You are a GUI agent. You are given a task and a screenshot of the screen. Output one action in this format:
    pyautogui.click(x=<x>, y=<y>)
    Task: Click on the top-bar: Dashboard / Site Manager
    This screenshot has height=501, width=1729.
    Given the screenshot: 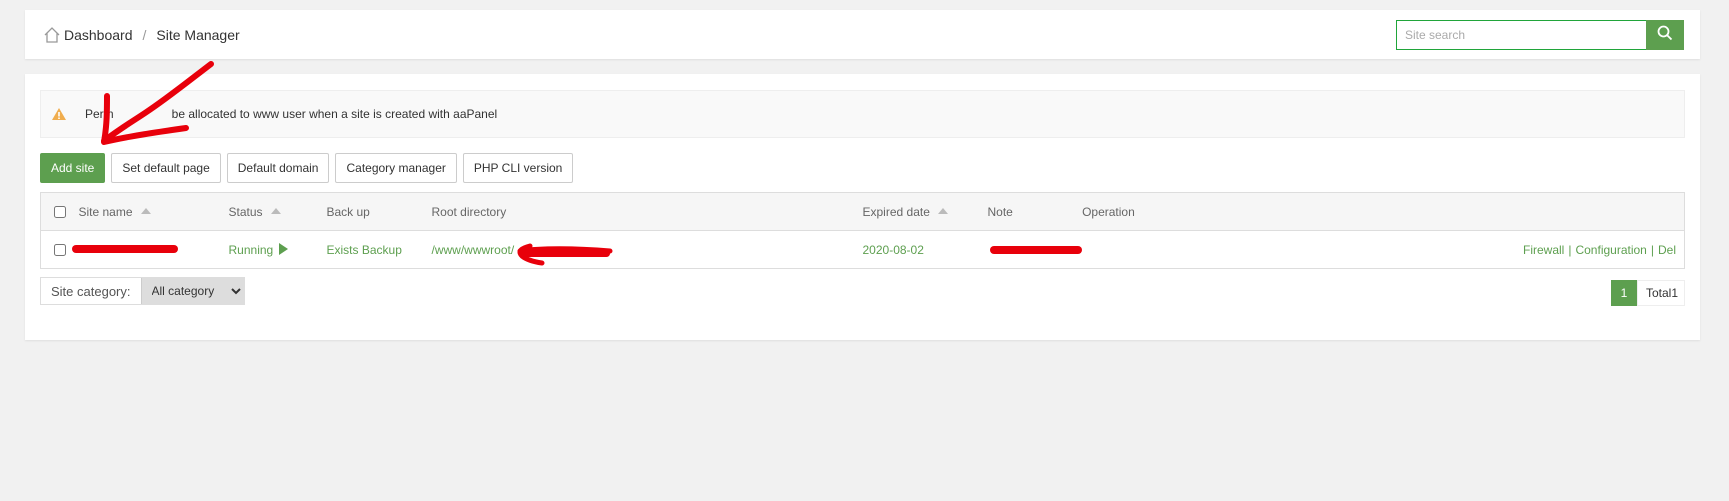 What is the action you would take?
    pyautogui.click(x=862, y=34)
    